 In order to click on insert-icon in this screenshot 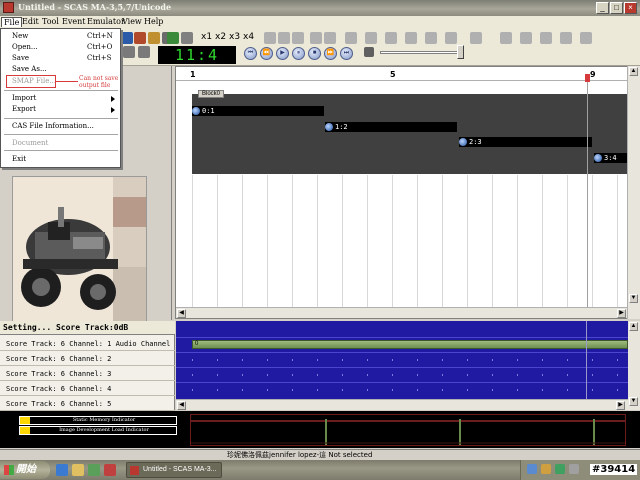, I will do `click(351, 38)`.